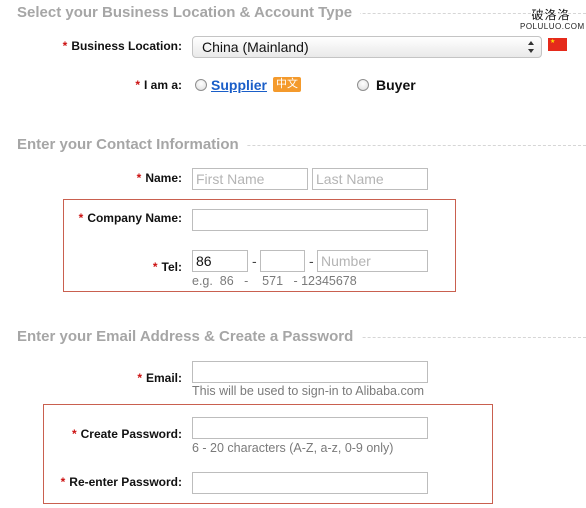 The image size is (586, 508). What do you see at coordinates (310, 220) in the screenshot?
I see `company-name-input` at bounding box center [310, 220].